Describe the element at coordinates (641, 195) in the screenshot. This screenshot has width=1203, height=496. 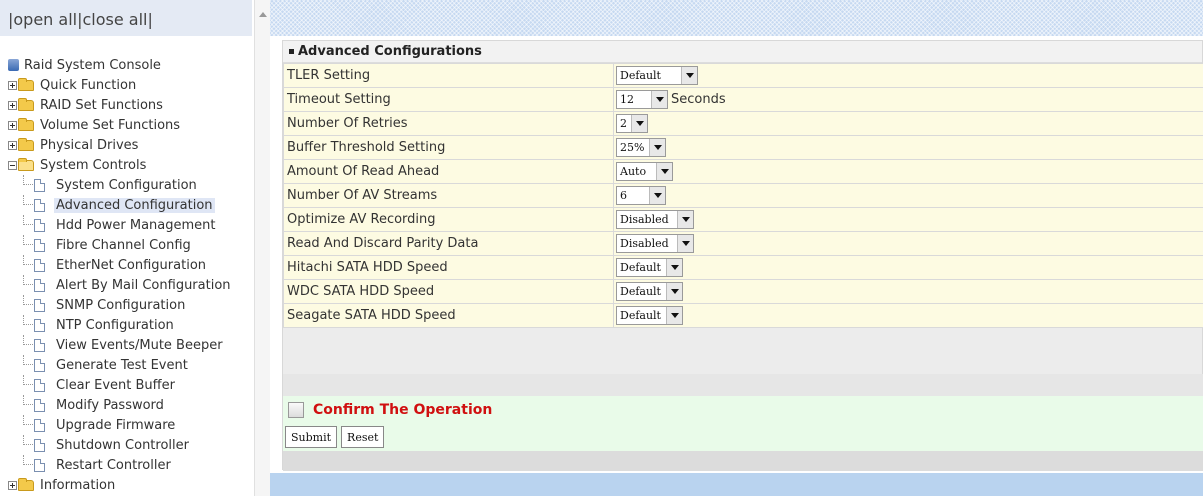
I see `config-select: 6` at that location.